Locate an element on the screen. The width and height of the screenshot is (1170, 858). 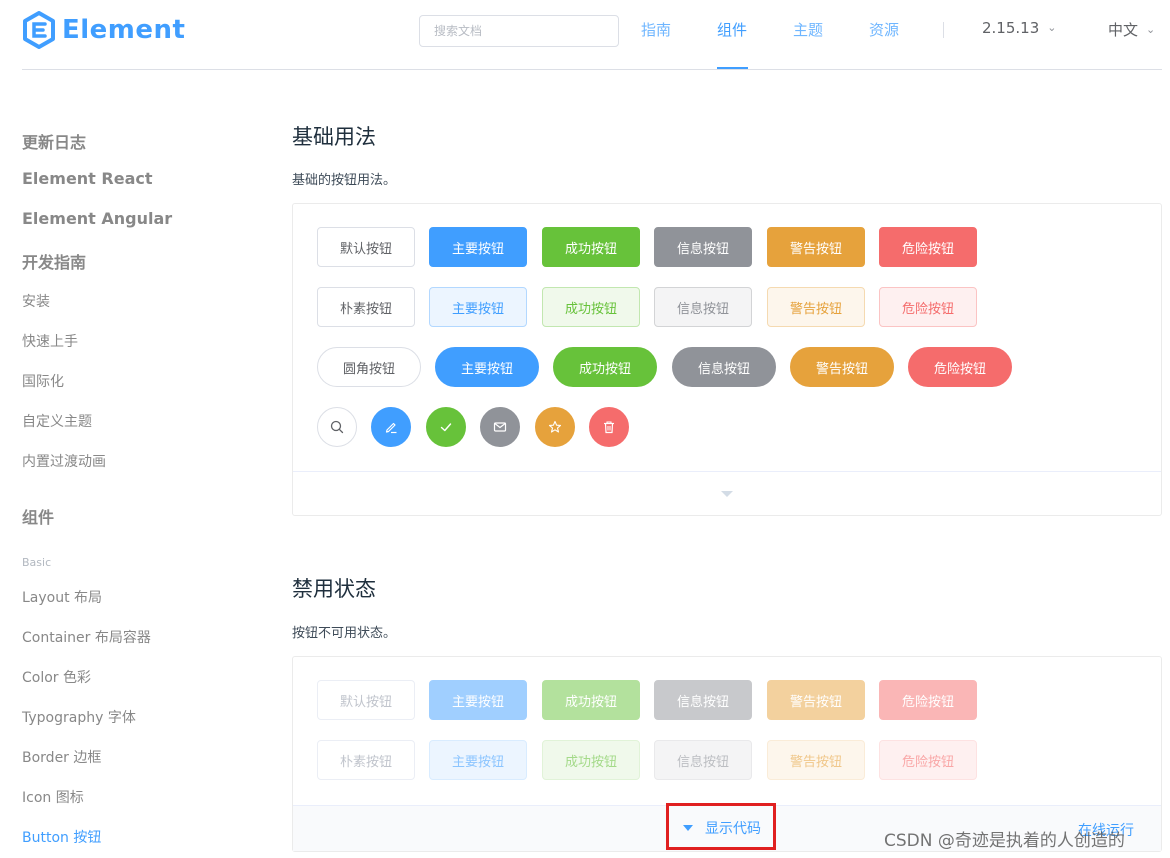
plain-warning-button: 警告按钮 is located at coordinates (816, 307).